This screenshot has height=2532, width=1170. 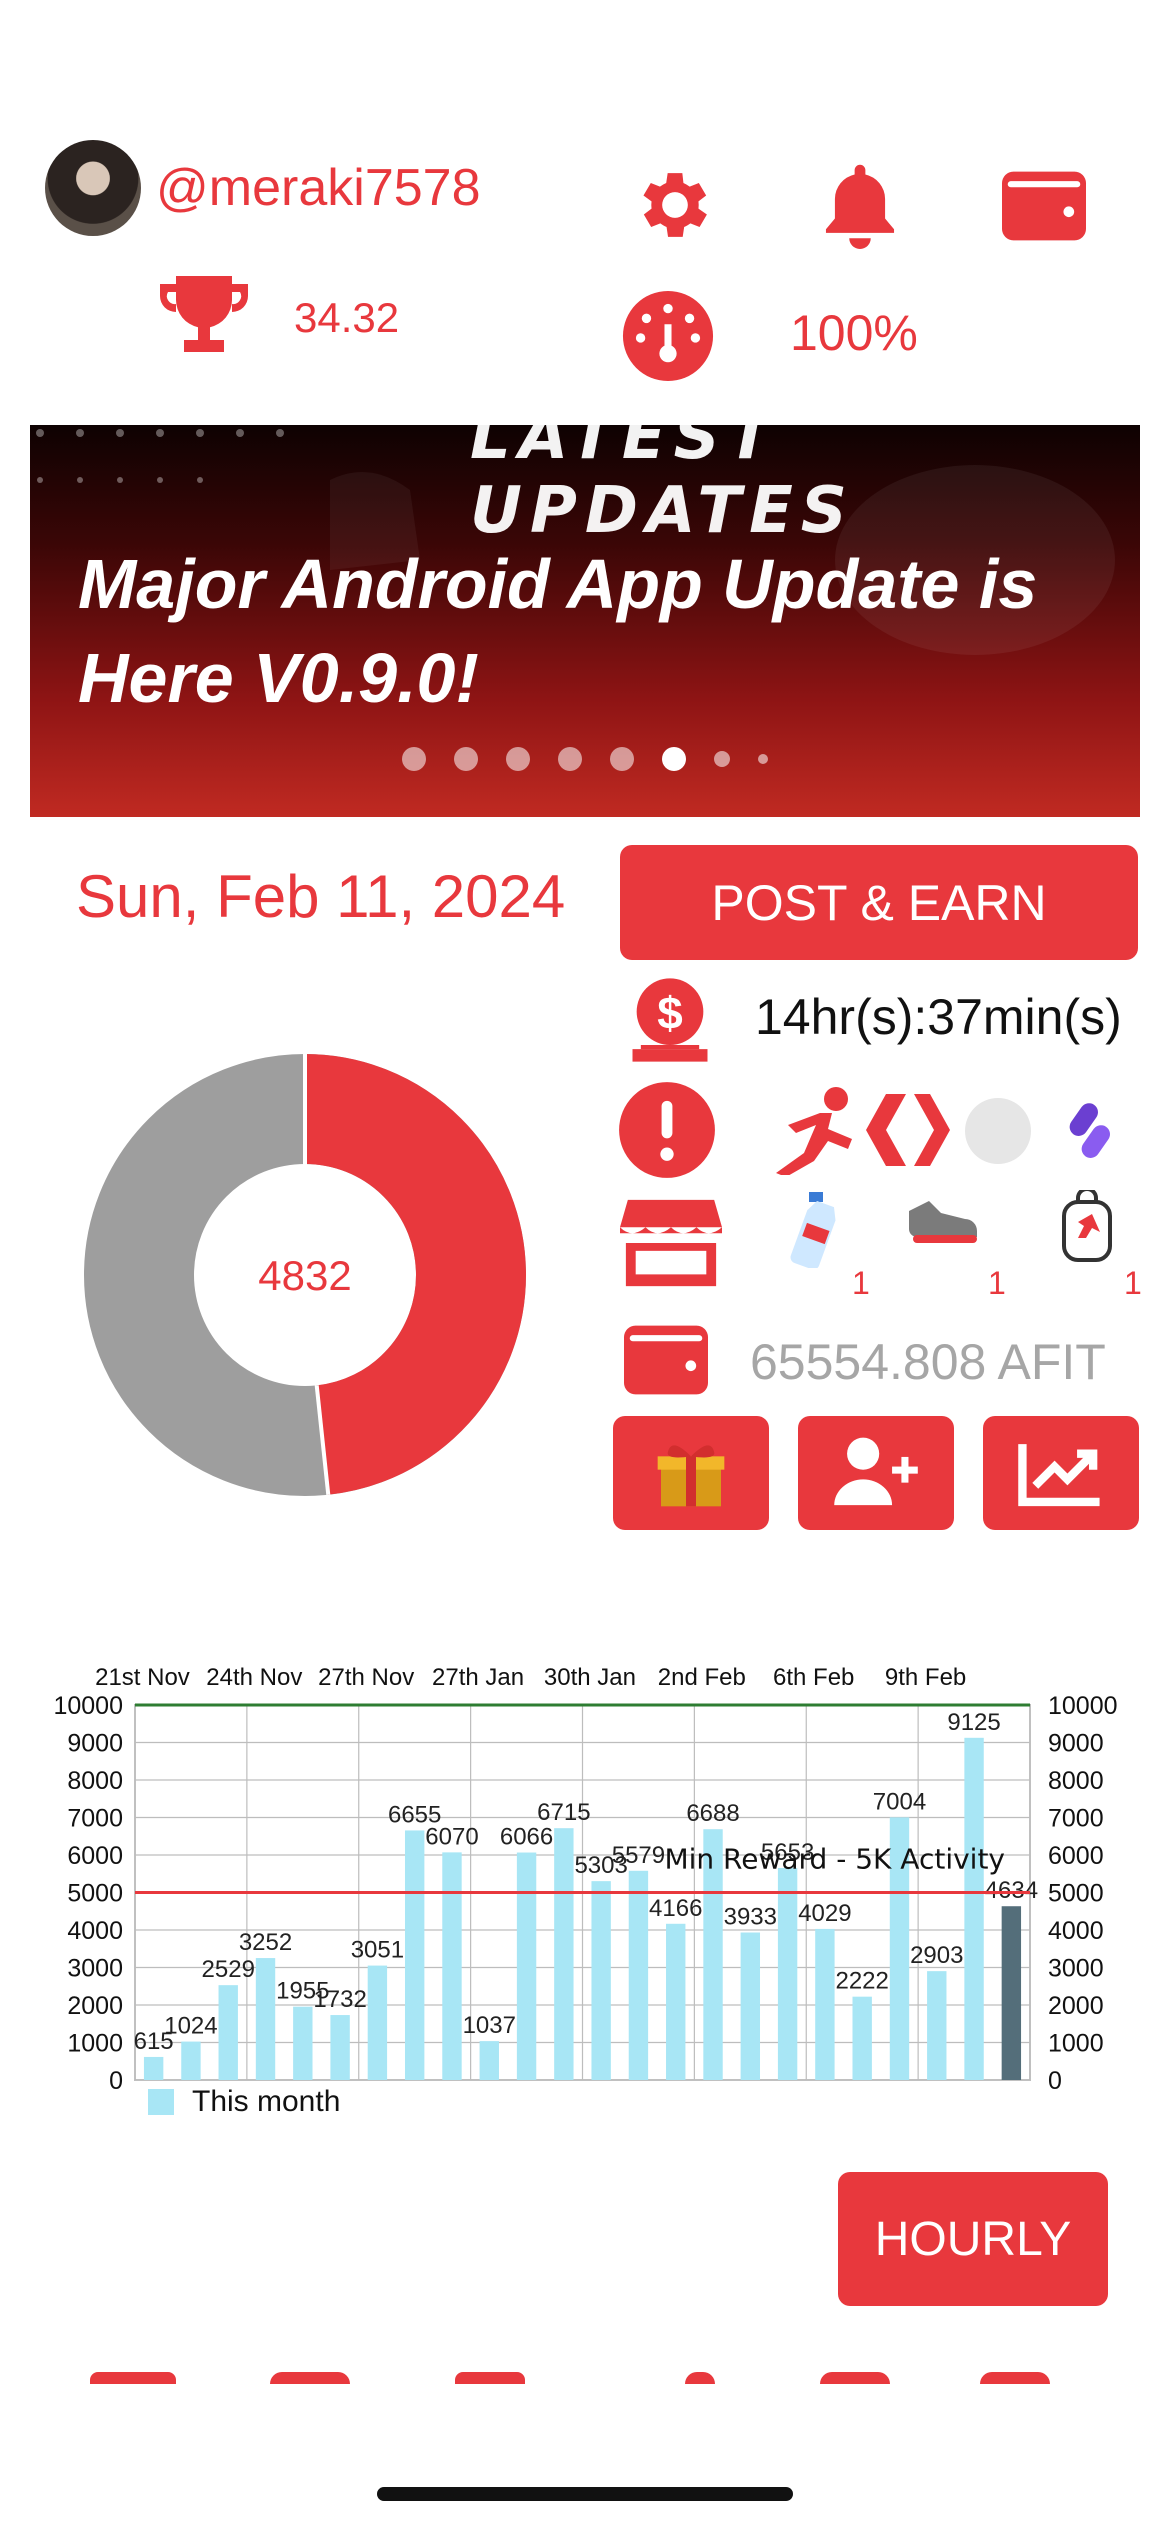 I want to click on alert-button, so click(x=667, y=1130).